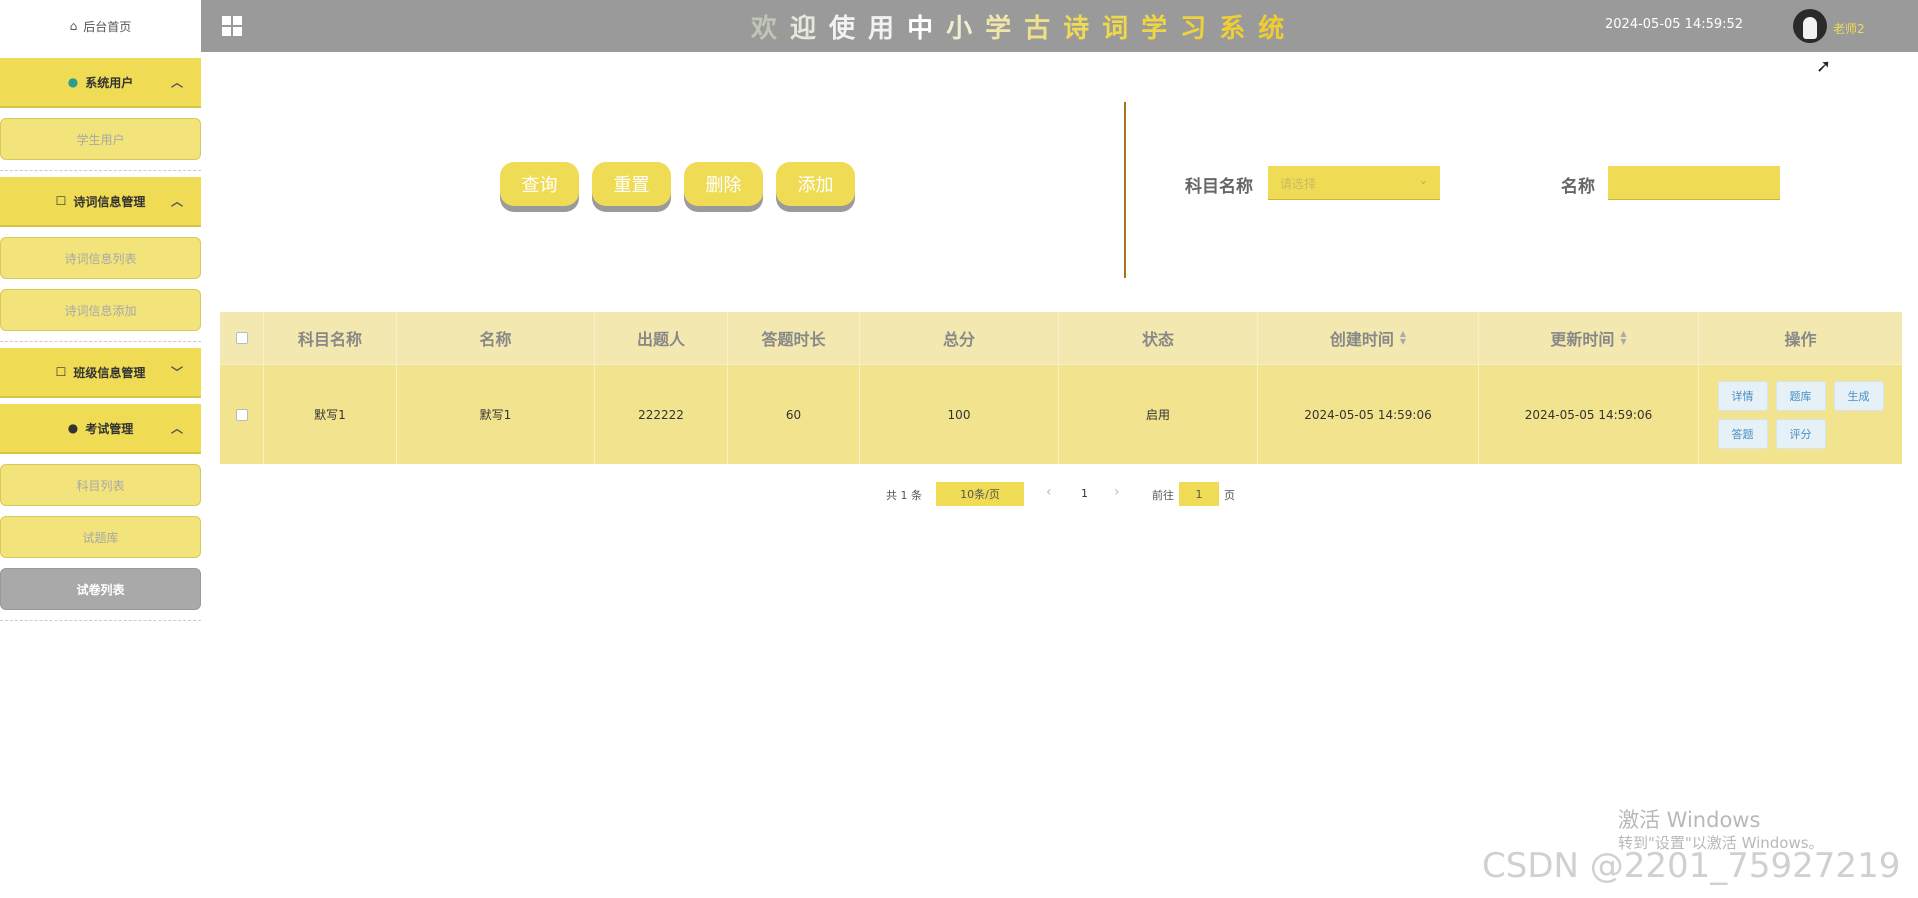 This screenshot has height=898, width=1918. I want to click on cell-status: 启用, so click(1158, 414).